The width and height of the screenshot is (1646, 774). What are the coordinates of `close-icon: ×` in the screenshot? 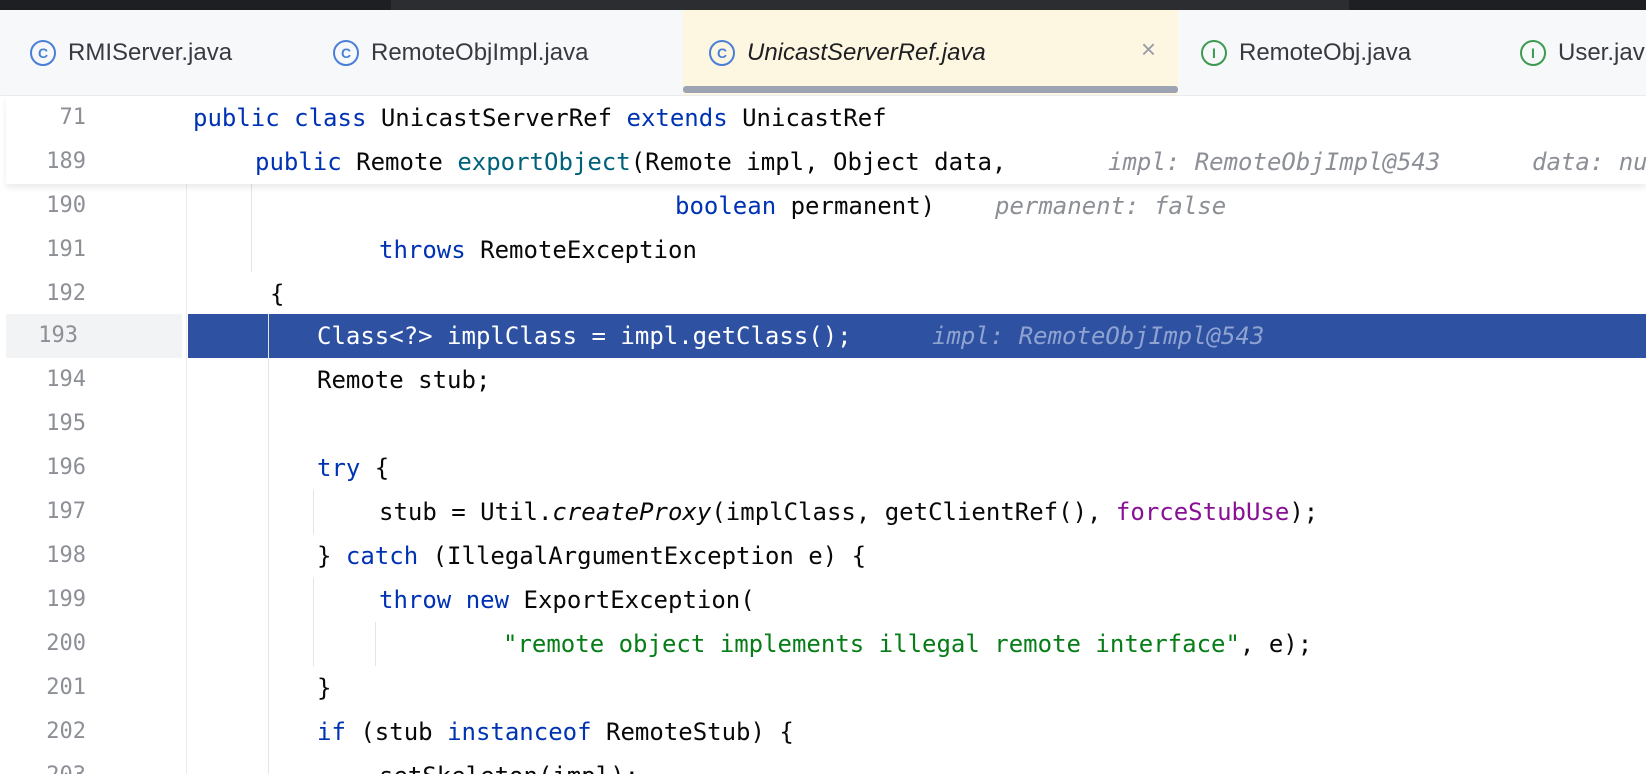 It's located at (1148, 49).